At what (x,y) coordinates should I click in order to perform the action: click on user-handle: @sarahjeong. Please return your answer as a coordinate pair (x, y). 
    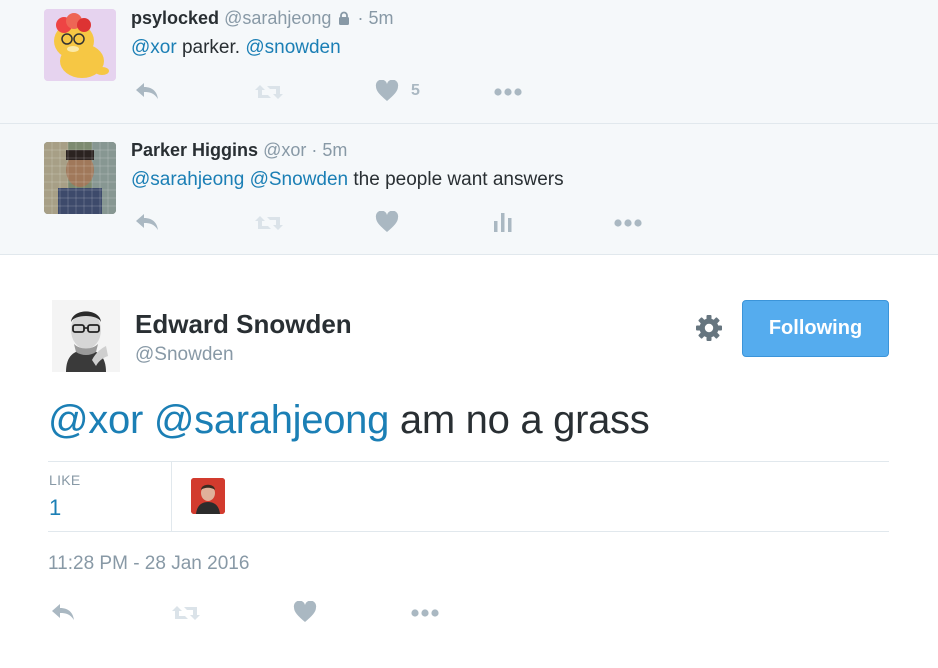
    Looking at the image, I should click on (277, 18).